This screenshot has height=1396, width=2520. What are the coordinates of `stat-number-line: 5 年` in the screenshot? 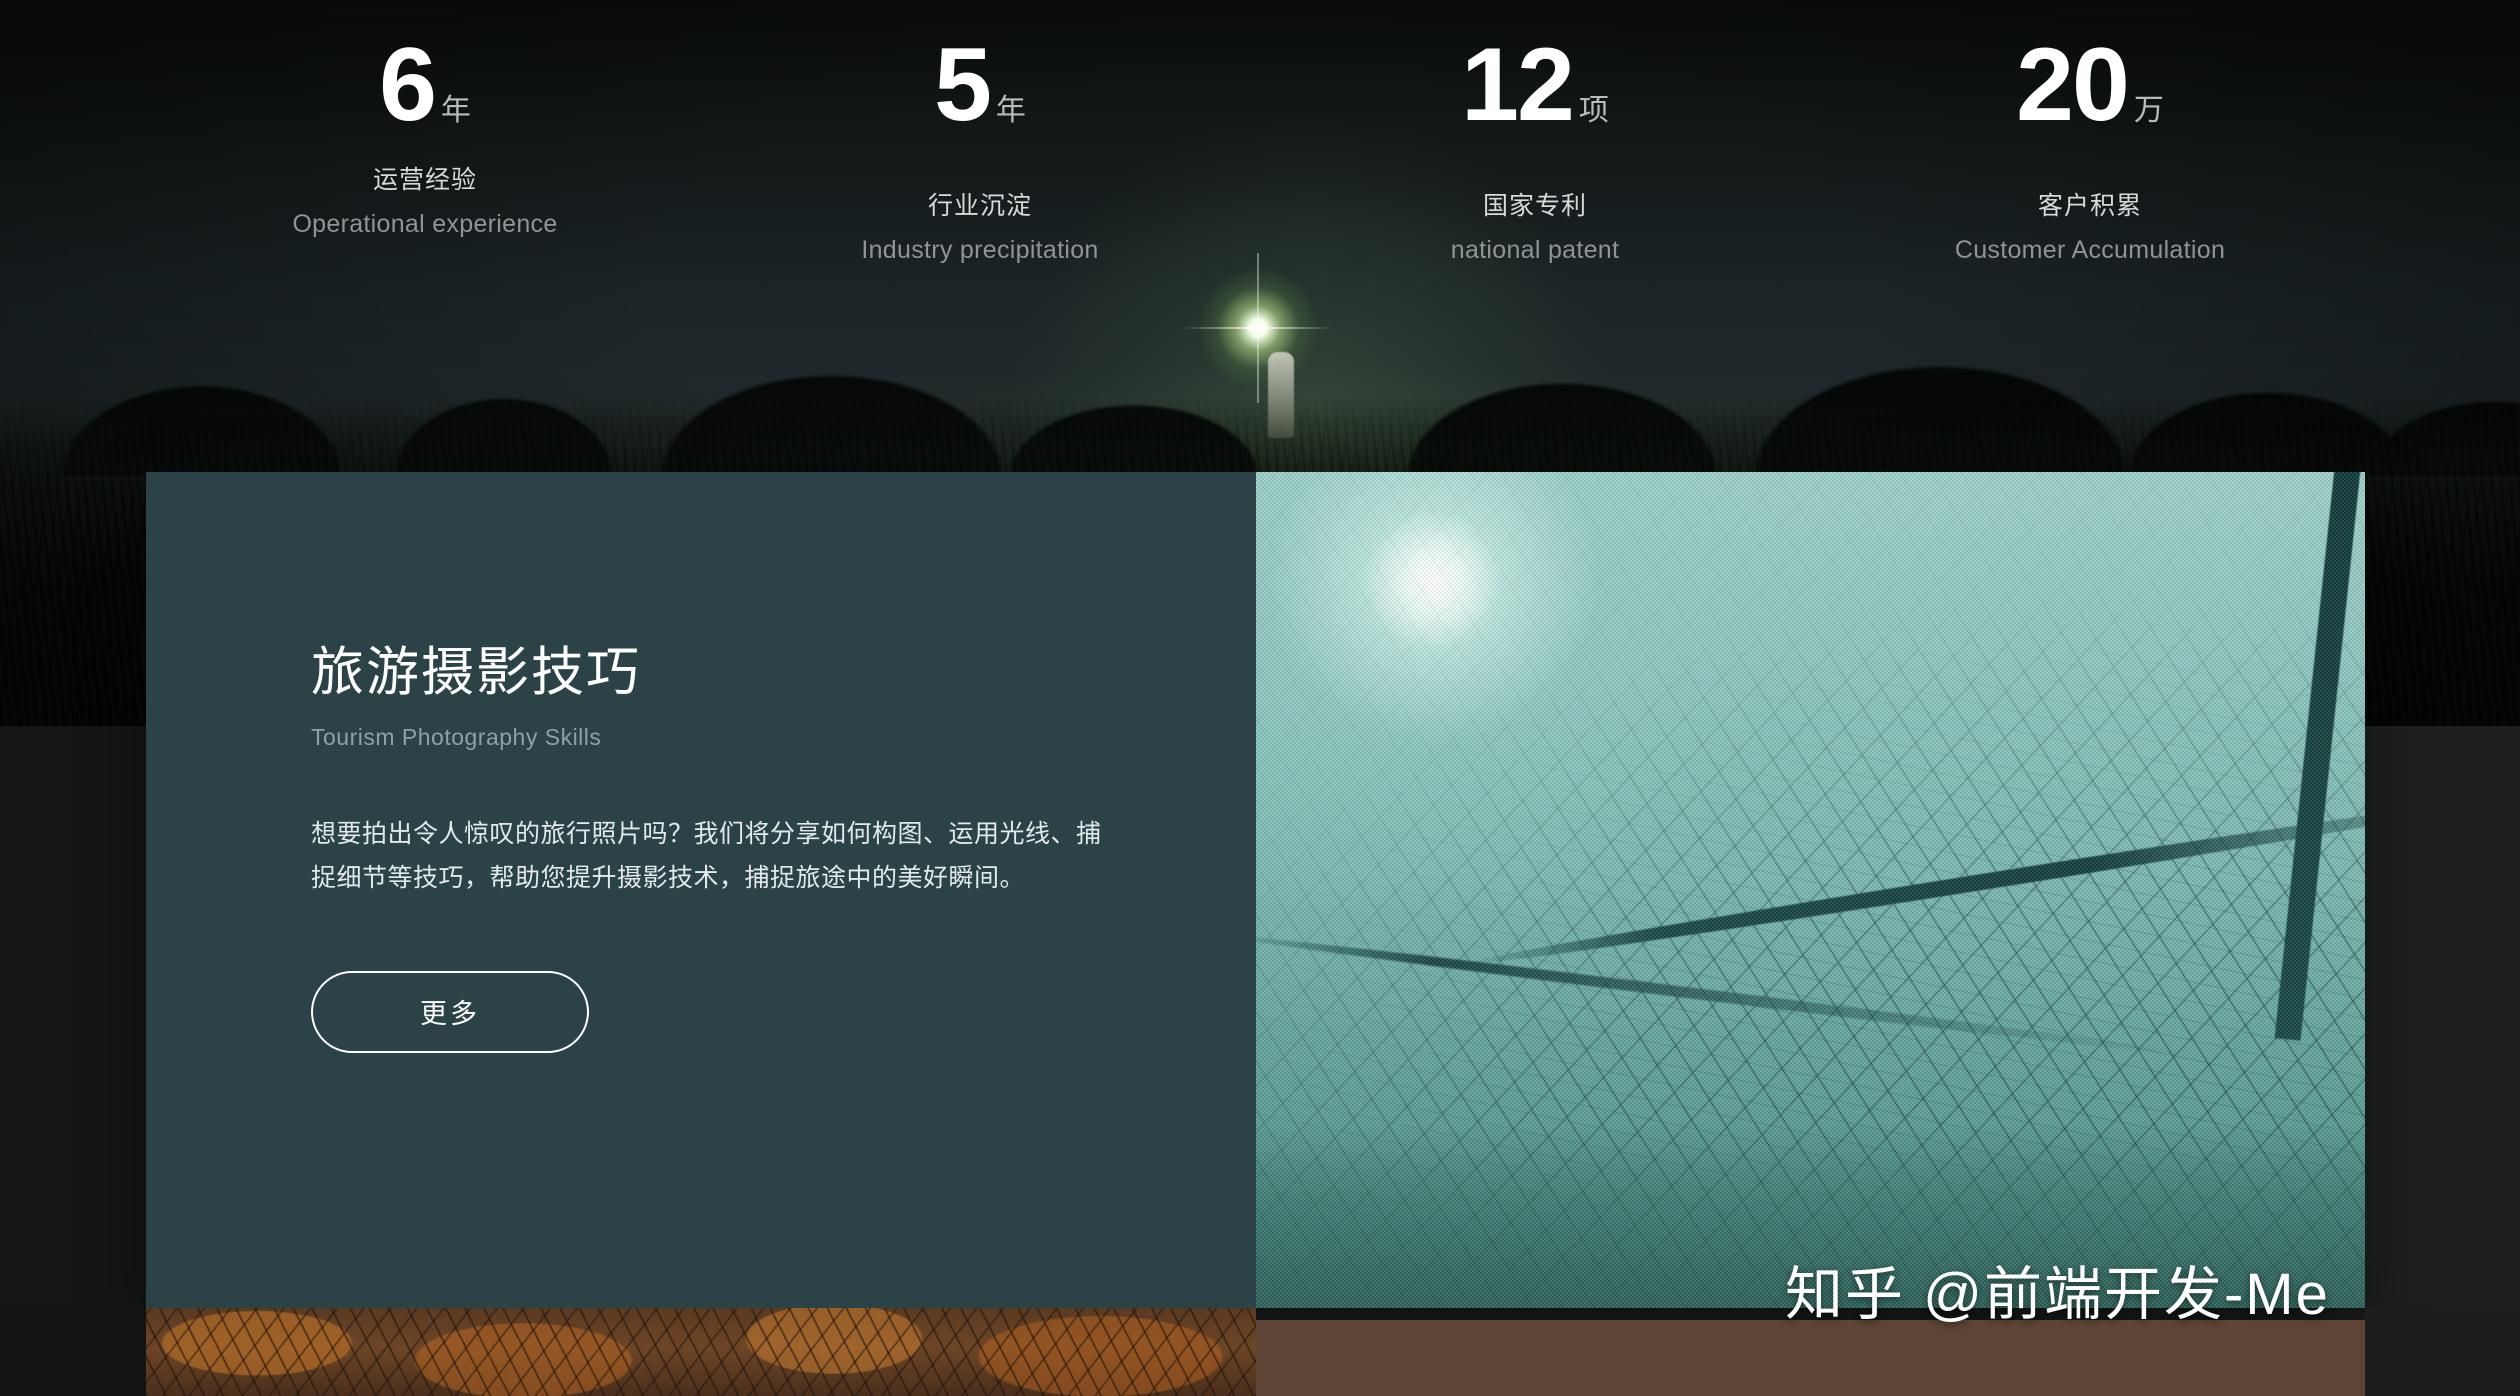 It's located at (980, 85).